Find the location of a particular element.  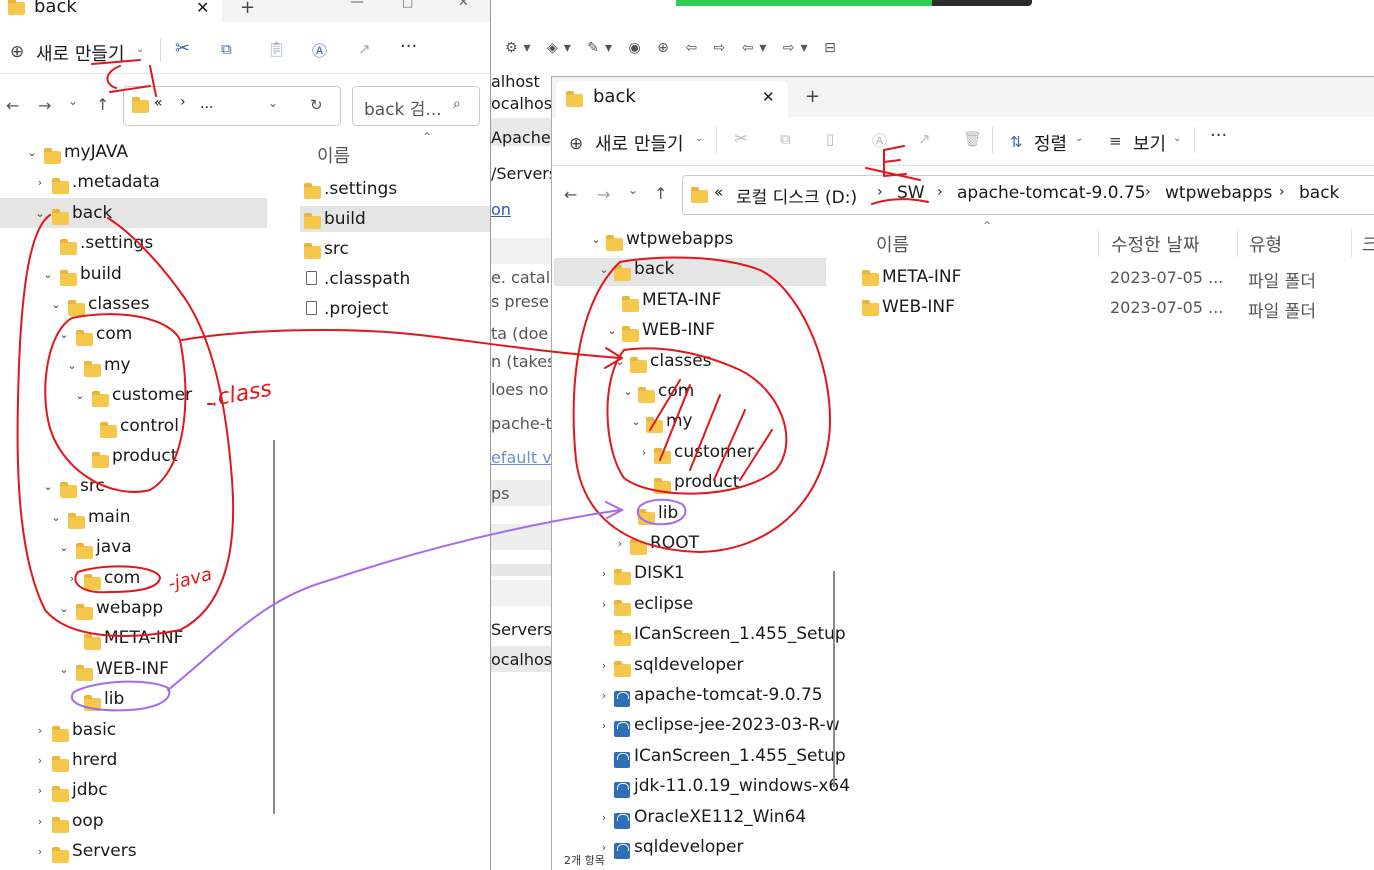

right-tree-item: › DISK1 is located at coordinates (690, 577).